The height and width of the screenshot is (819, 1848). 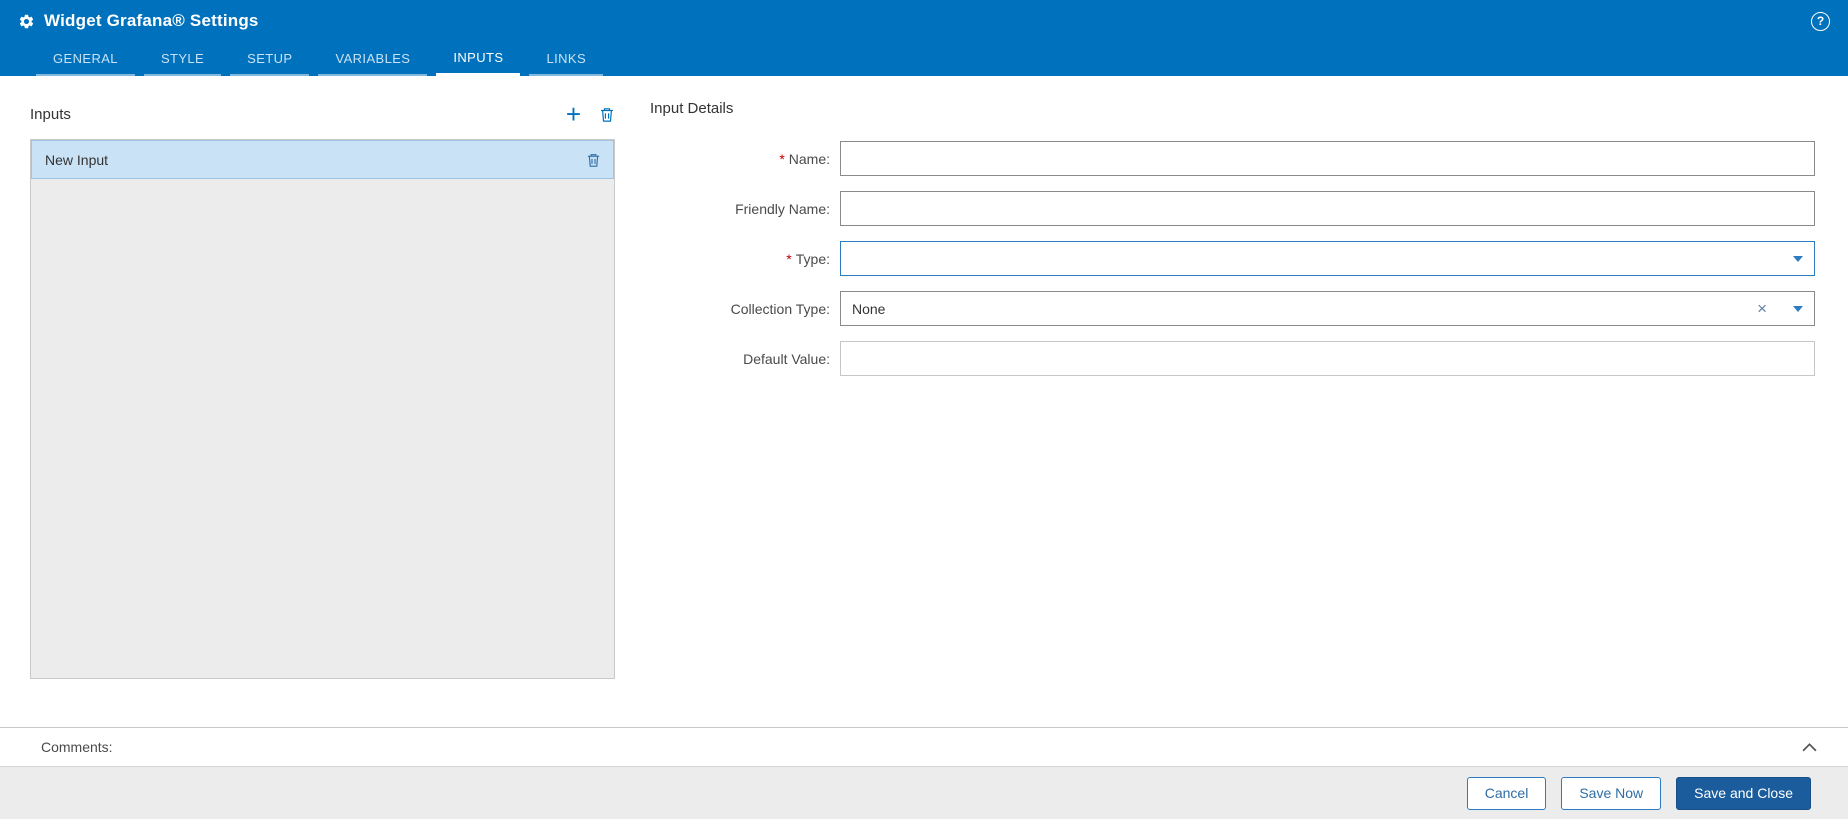 I want to click on default-value-row: Default Value:, so click(x=1232, y=358).